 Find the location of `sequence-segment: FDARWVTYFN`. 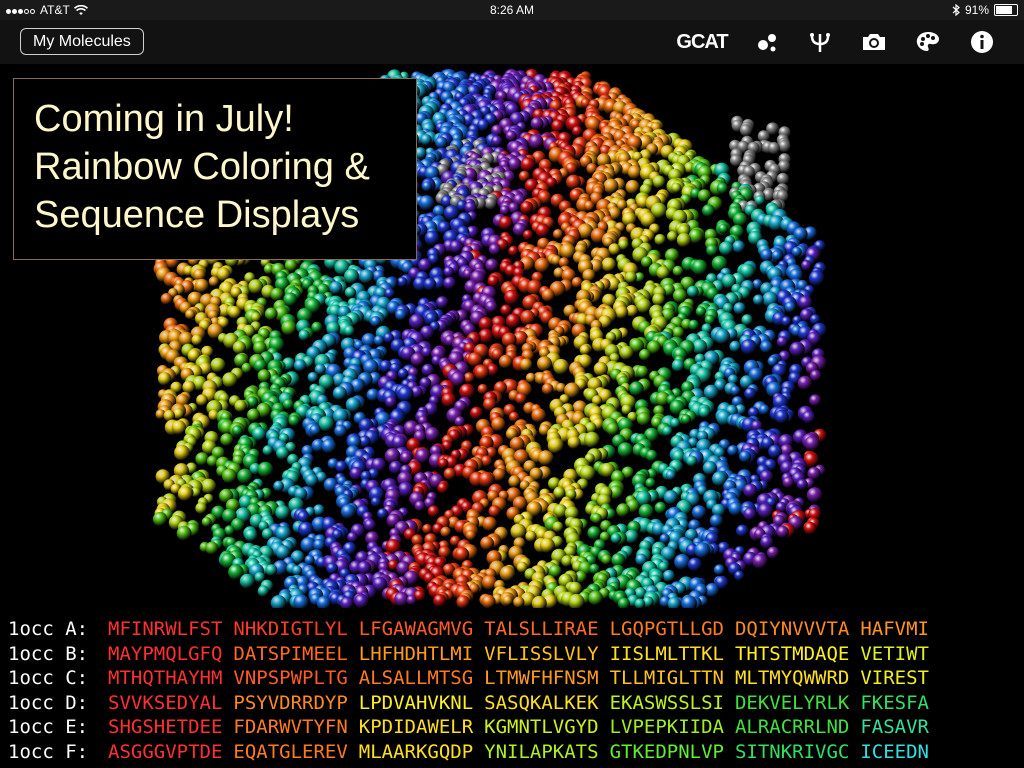

sequence-segment: FDARWVTYFN is located at coordinates (290, 727).